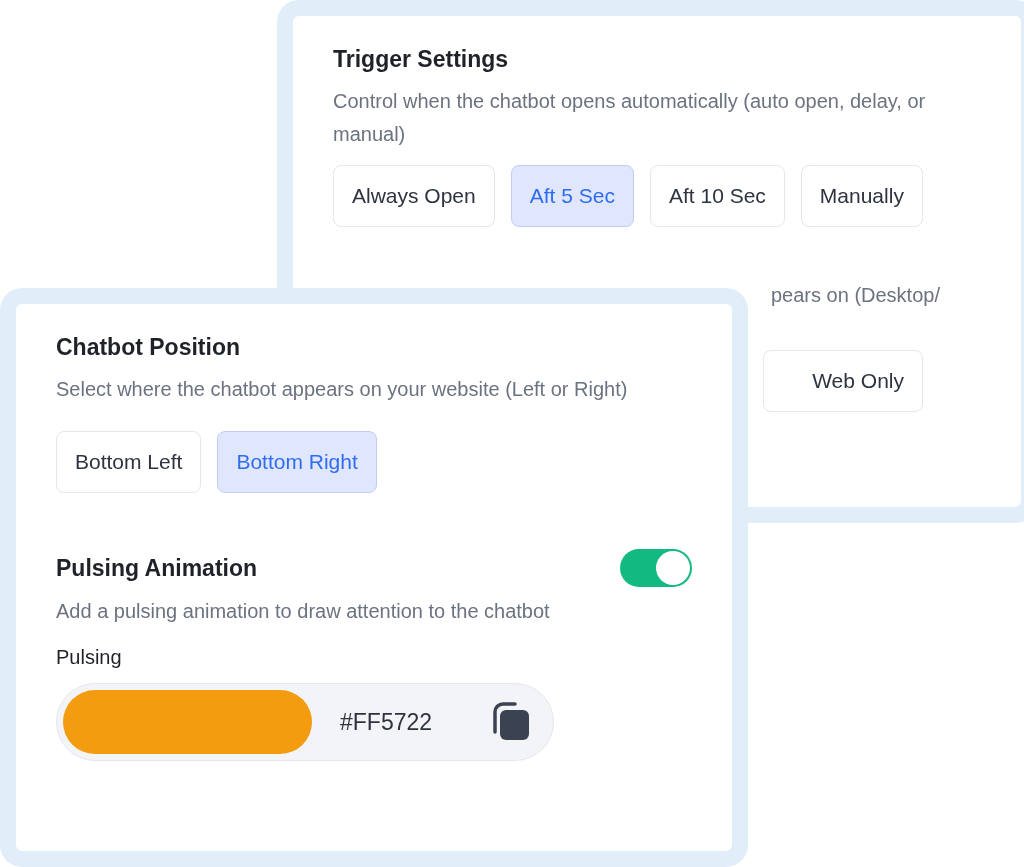 This screenshot has width=1024, height=867. What do you see at coordinates (187, 722) in the screenshot?
I see `color-swatch` at bounding box center [187, 722].